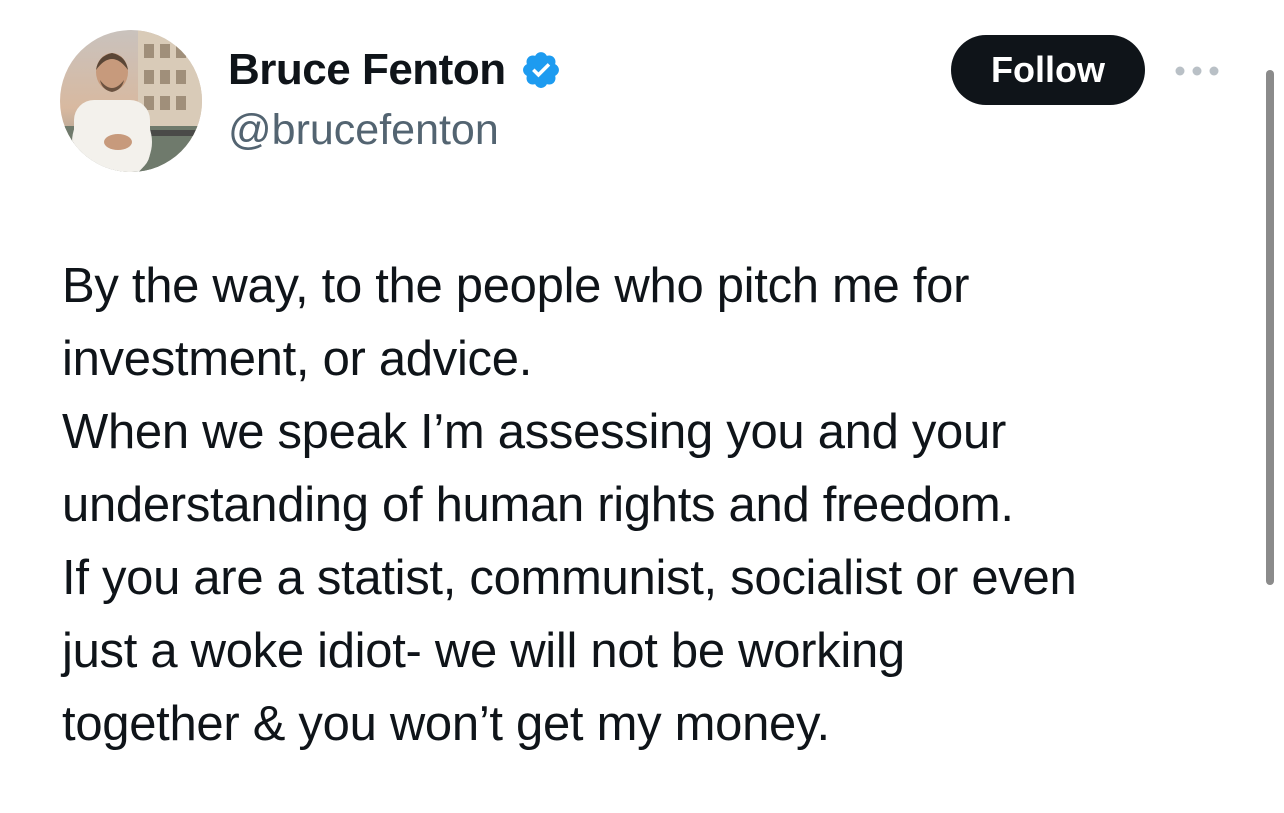 The width and height of the screenshot is (1284, 813). Describe the element at coordinates (540, 70) in the screenshot. I see `verified-badge-icon` at that location.